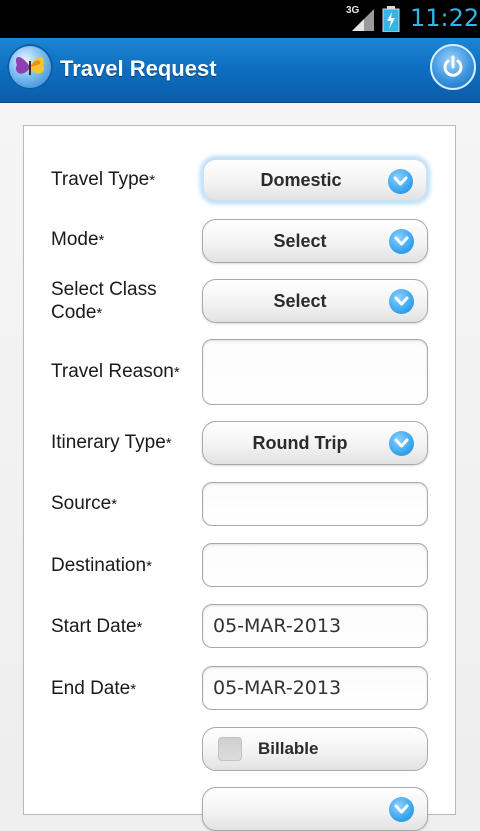  I want to click on itinerary-type-value: Round Trip, so click(300, 442).